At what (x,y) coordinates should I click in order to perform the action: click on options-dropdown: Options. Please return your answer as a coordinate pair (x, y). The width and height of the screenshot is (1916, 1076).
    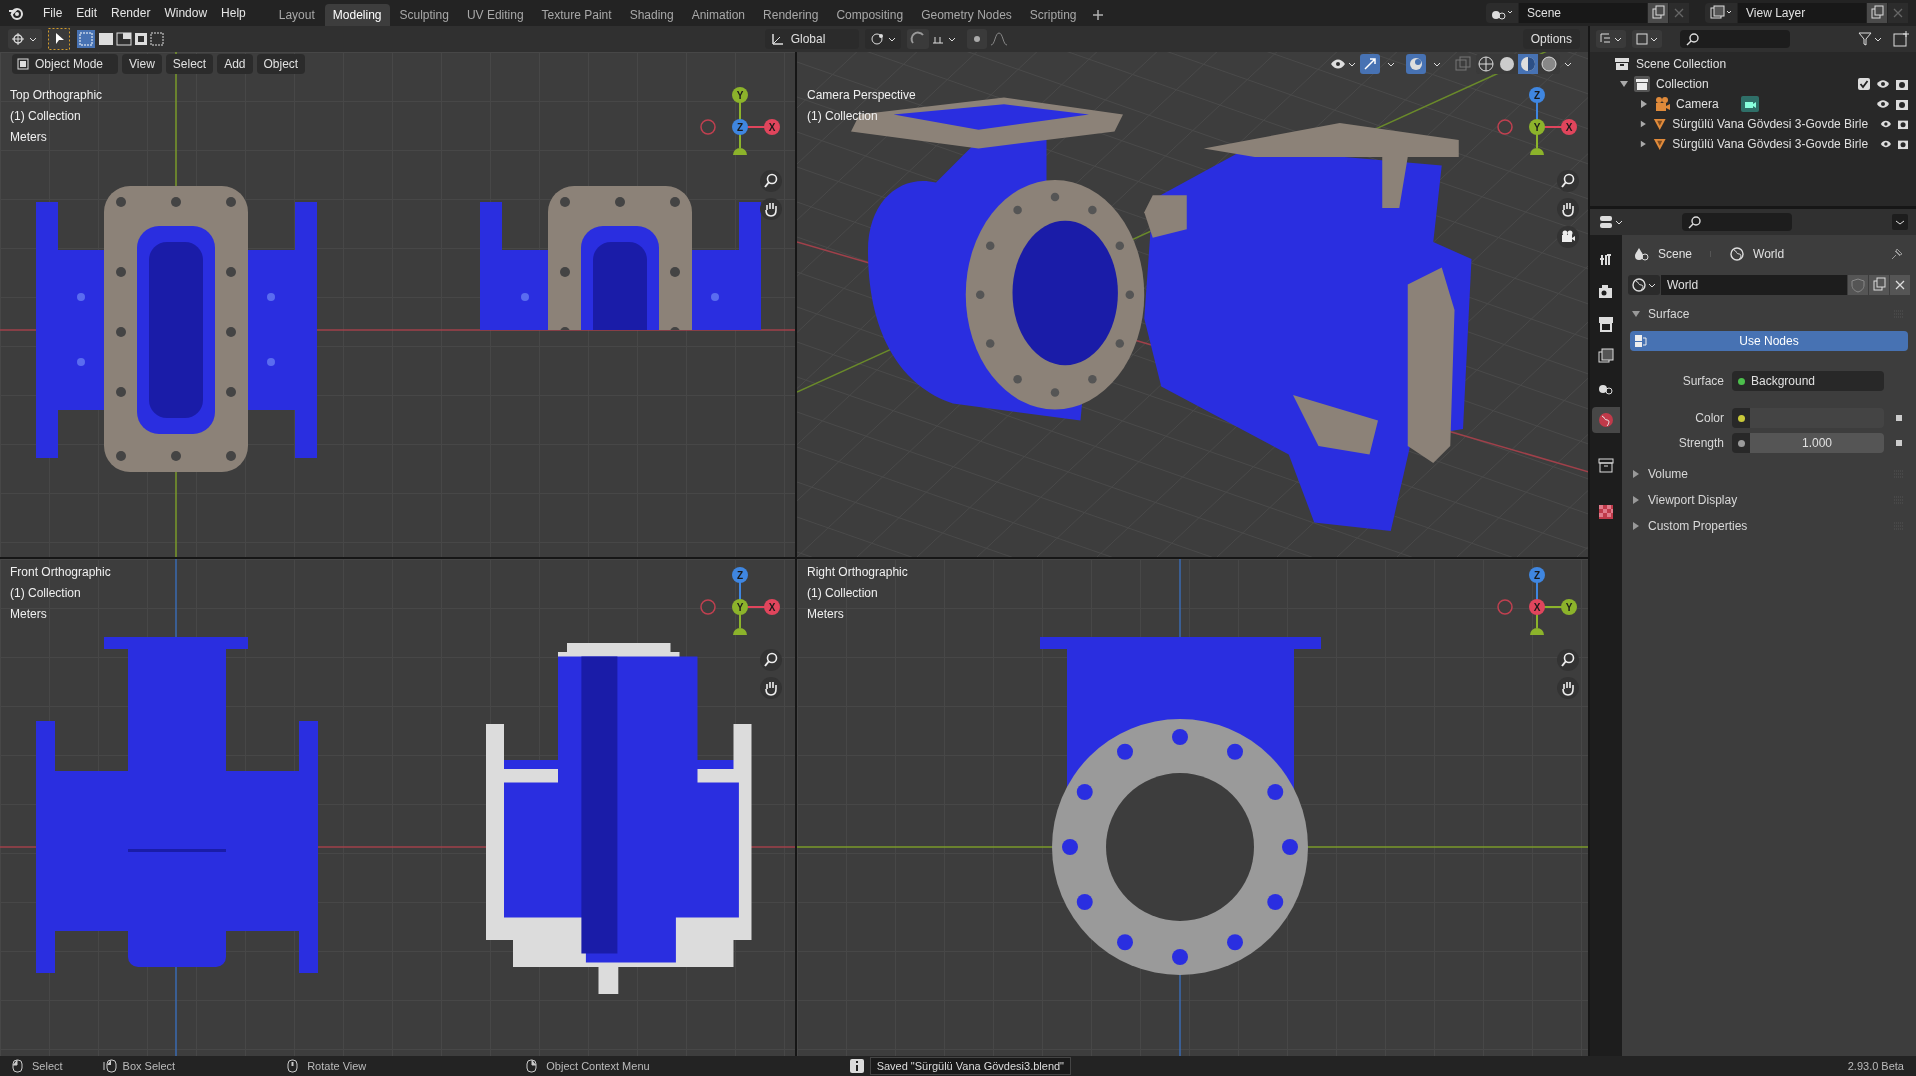
    Looking at the image, I should click on (1551, 39).